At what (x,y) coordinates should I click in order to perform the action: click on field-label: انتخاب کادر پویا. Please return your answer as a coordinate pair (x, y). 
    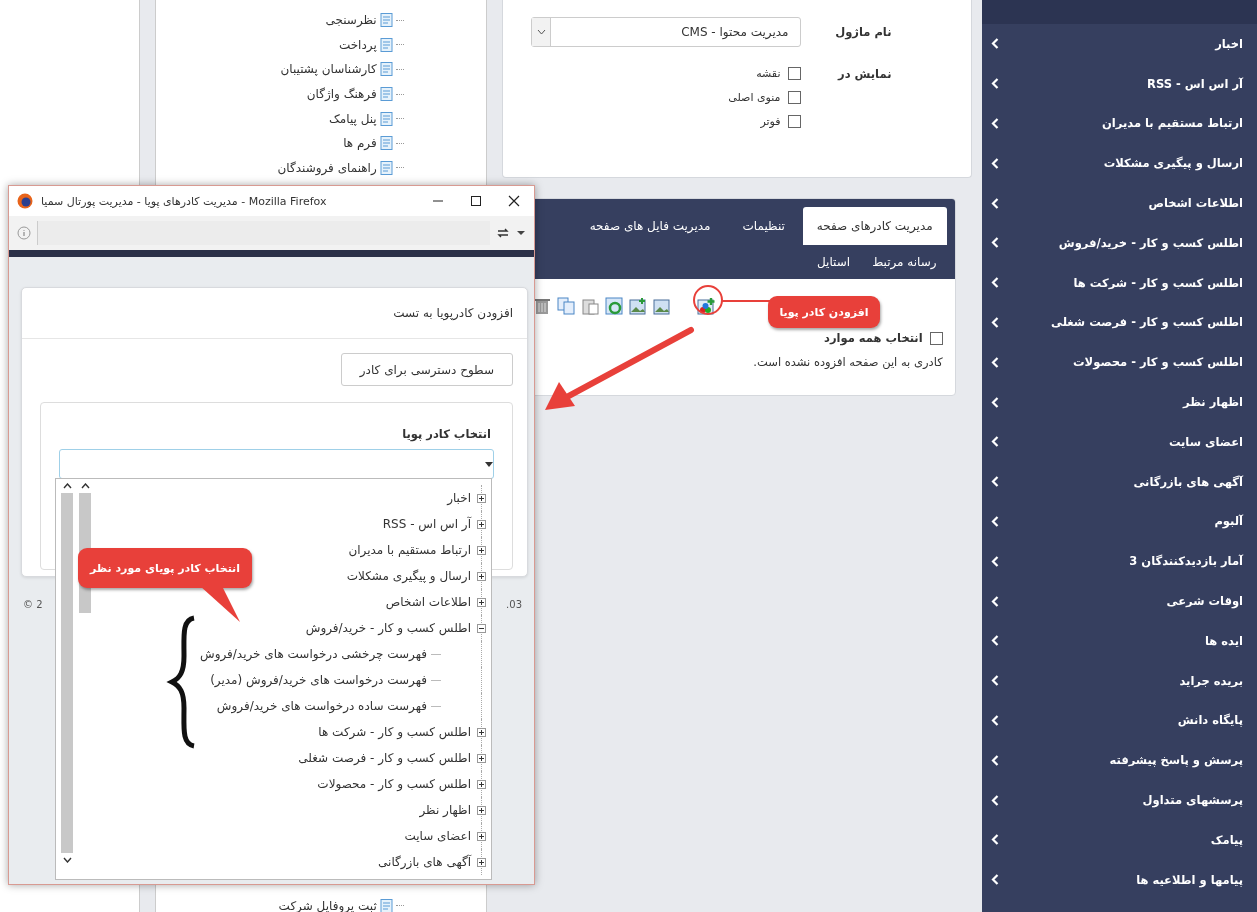
    Looking at the image, I should click on (446, 435).